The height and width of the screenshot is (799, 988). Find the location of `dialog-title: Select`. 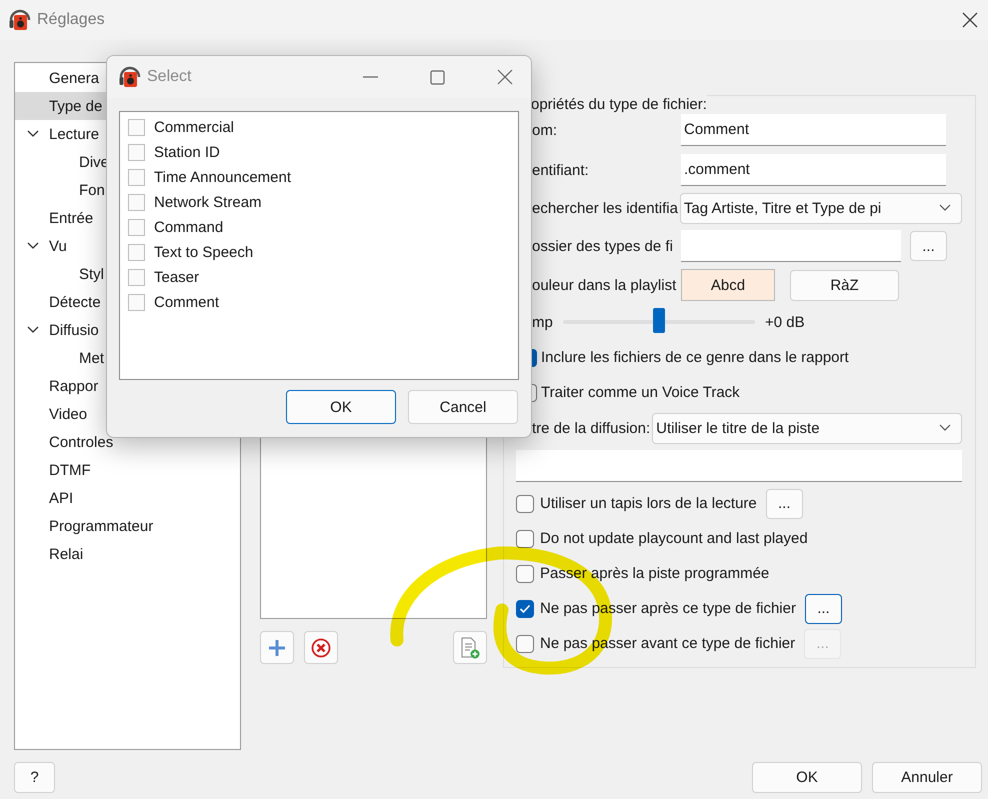

dialog-title: Select is located at coordinates (169, 77).